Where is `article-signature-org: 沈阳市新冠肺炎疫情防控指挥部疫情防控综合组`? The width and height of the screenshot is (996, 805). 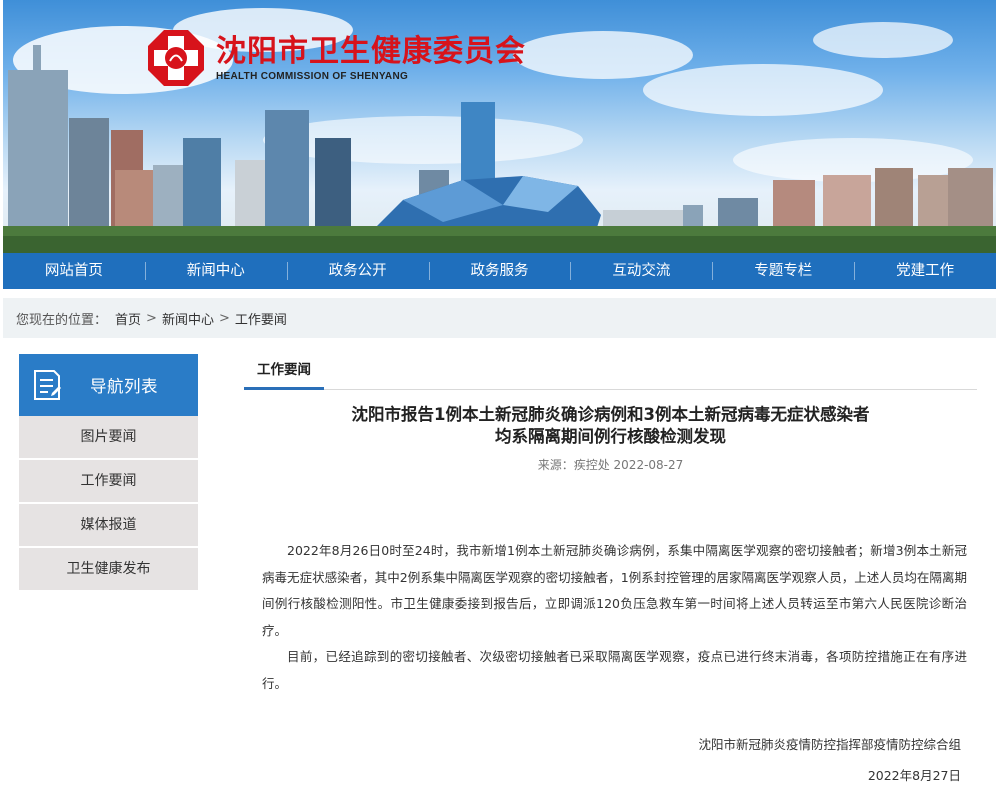
article-signature-org: 沈阳市新冠肺炎疫情防控指挥部疫情防控综合组 is located at coordinates (829, 744).